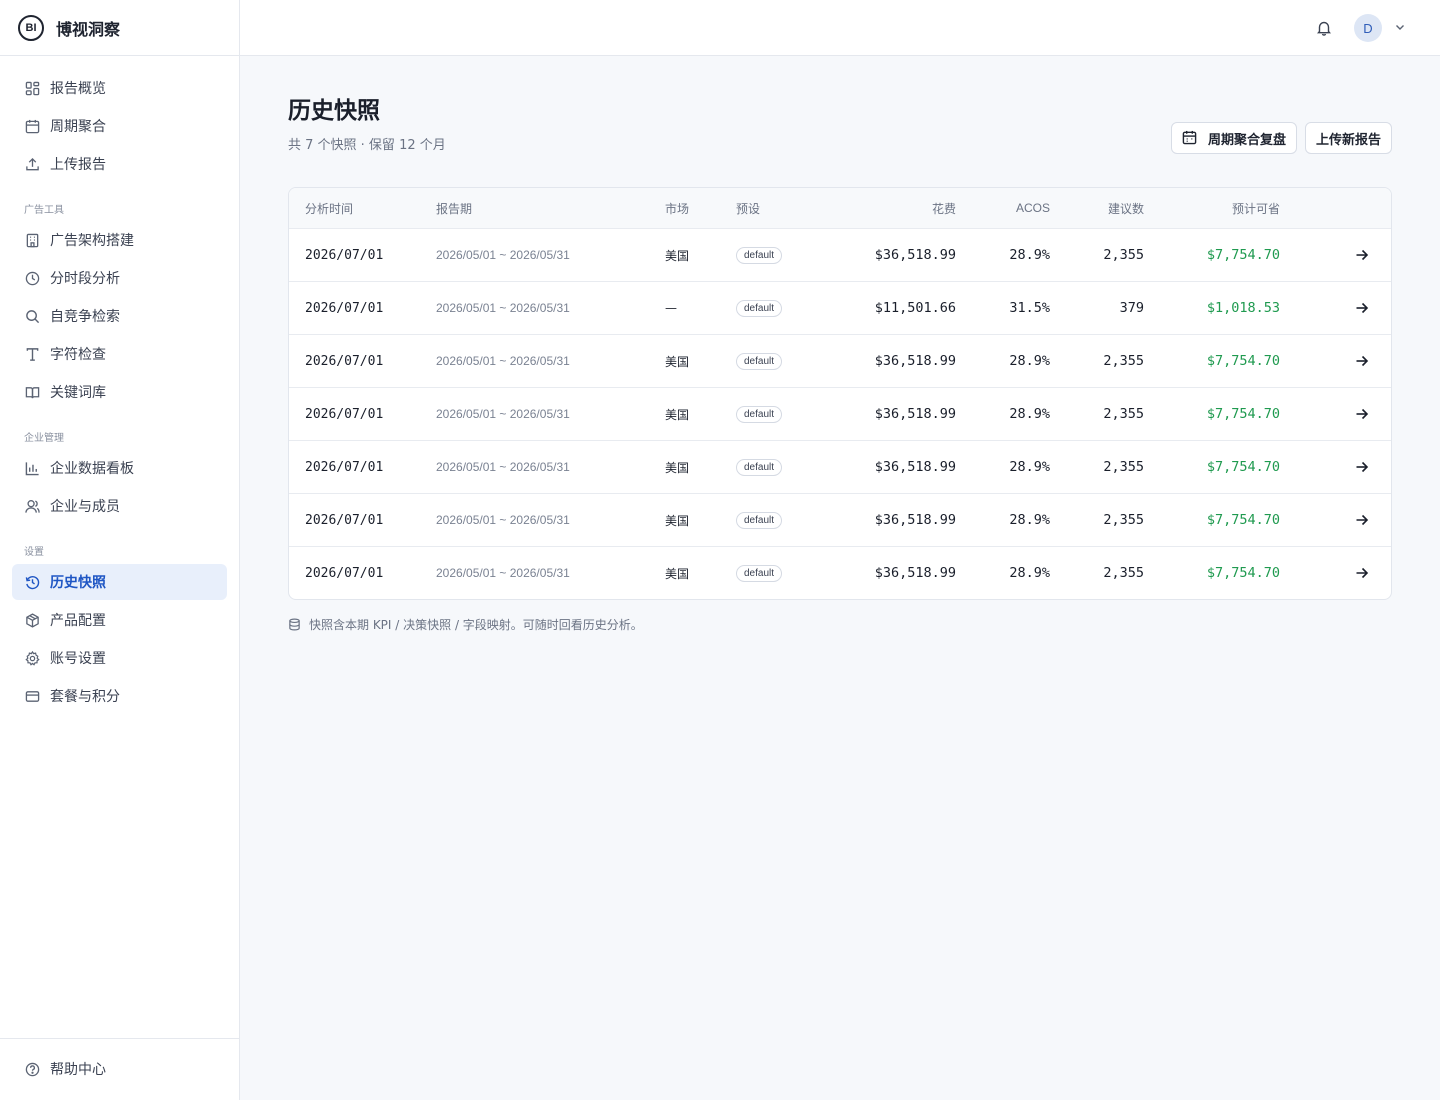  I want to click on sidebar-item-enterprise-members: 企业与成员, so click(119, 506).